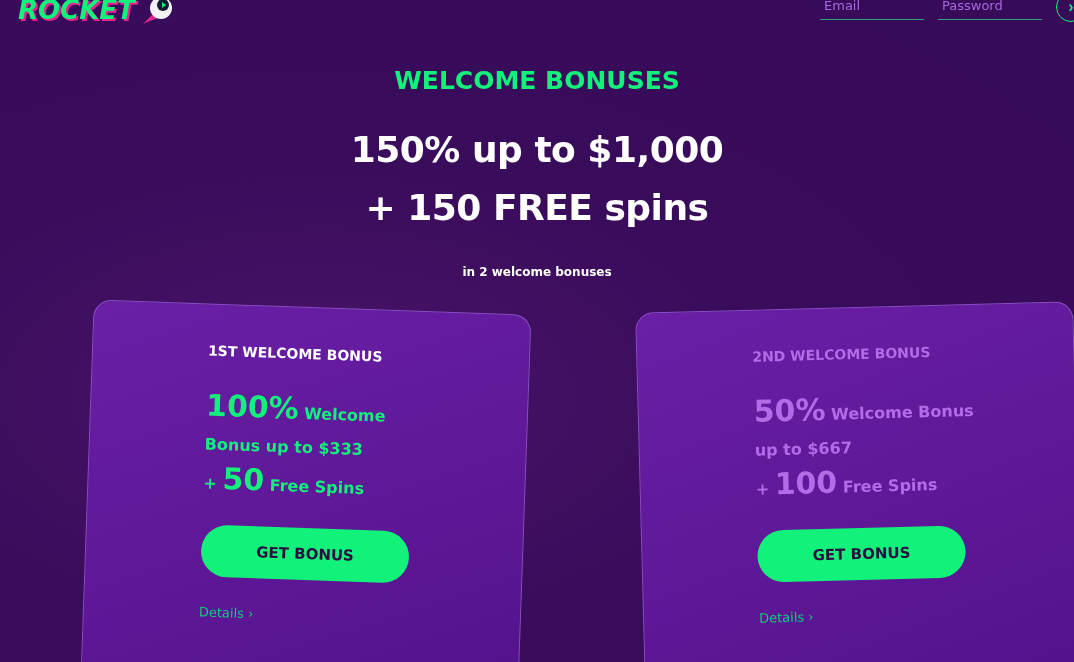  I want to click on bonus-offer: 50% Welcome Bonus up to $667 +100 Free Spins, so click(864, 447).